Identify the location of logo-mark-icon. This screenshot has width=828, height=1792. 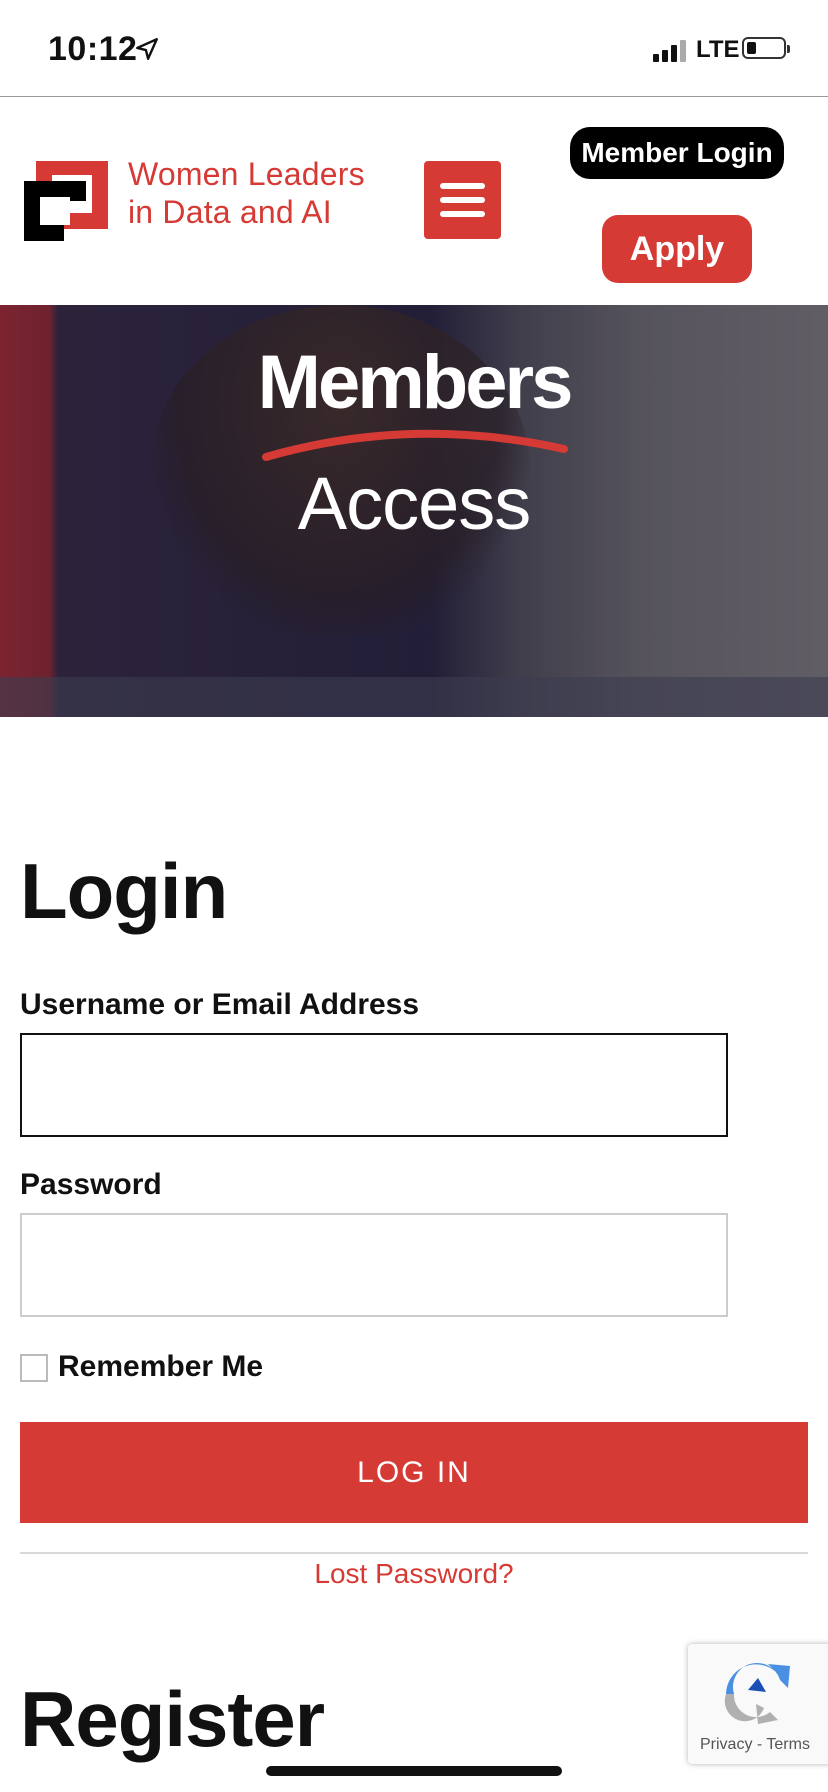
(66, 201).